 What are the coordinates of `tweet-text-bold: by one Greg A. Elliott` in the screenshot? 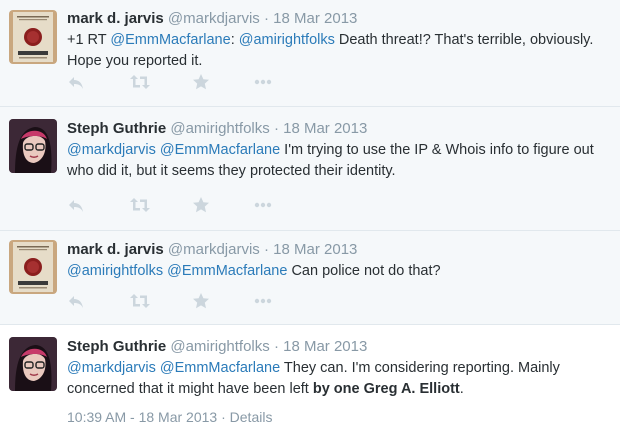 It's located at (386, 389).